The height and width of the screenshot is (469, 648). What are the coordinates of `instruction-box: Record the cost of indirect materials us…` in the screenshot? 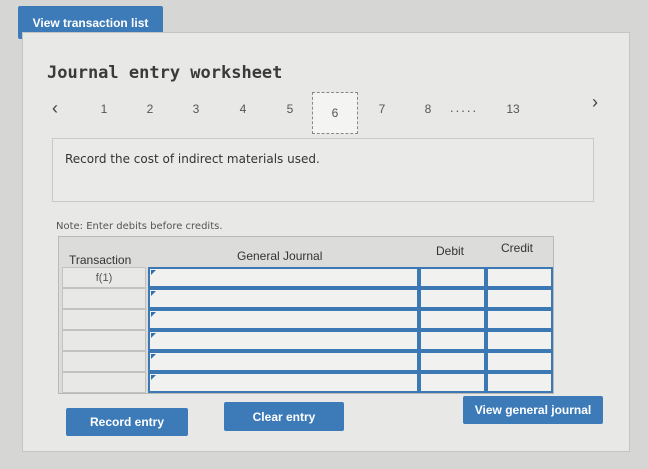 It's located at (323, 170).